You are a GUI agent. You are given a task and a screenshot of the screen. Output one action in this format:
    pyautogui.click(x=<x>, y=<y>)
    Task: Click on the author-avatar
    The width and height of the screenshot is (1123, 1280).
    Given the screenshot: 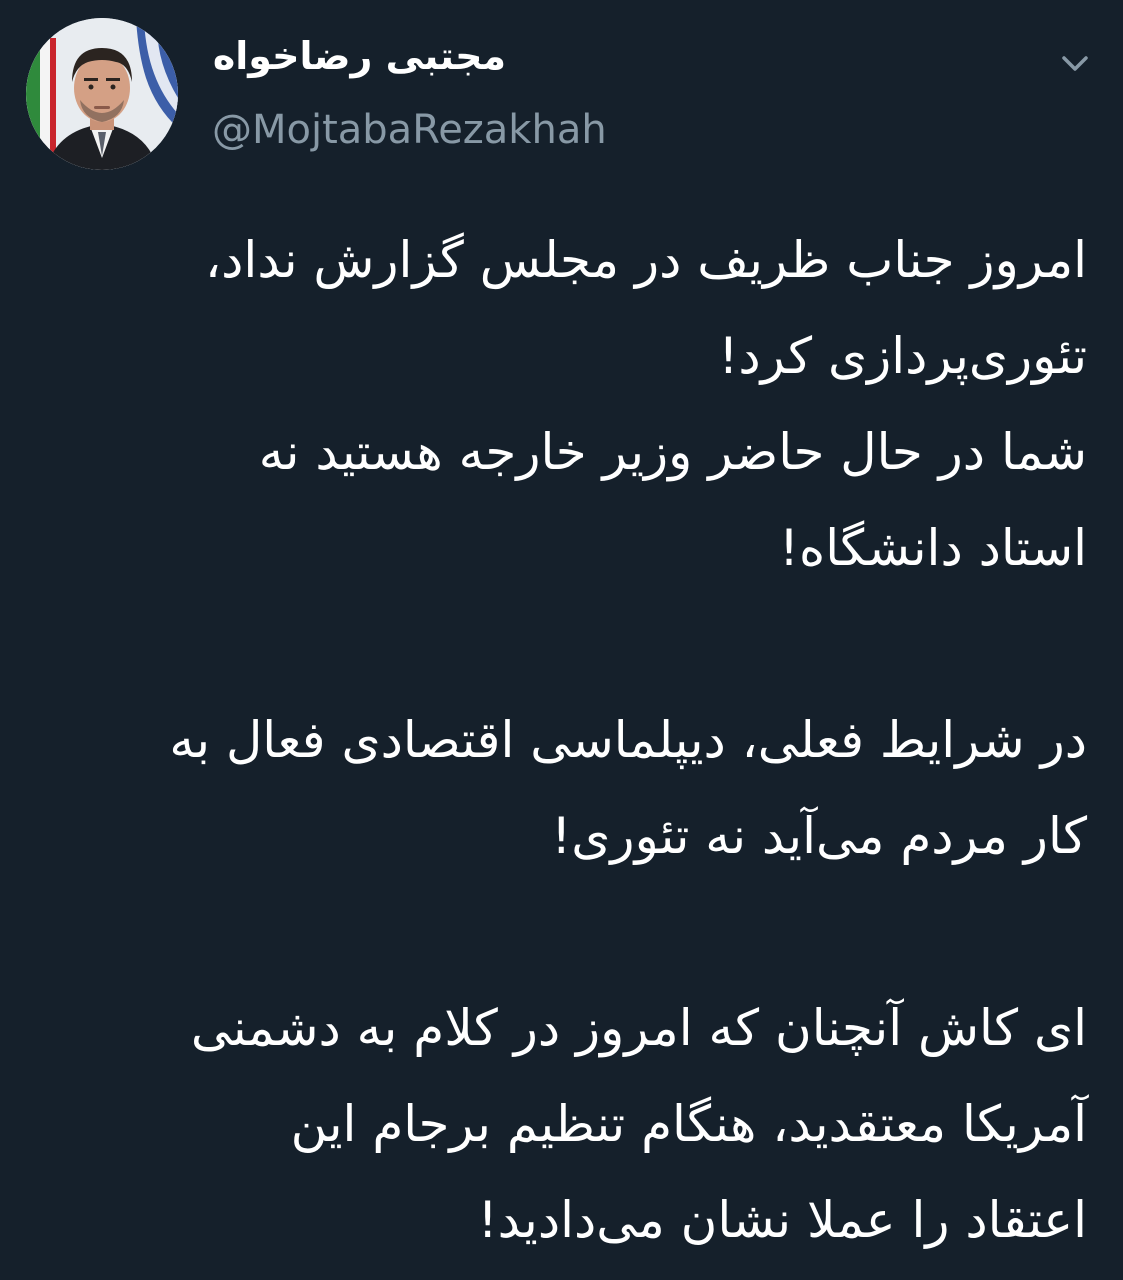 What is the action you would take?
    pyautogui.click(x=102, y=94)
    